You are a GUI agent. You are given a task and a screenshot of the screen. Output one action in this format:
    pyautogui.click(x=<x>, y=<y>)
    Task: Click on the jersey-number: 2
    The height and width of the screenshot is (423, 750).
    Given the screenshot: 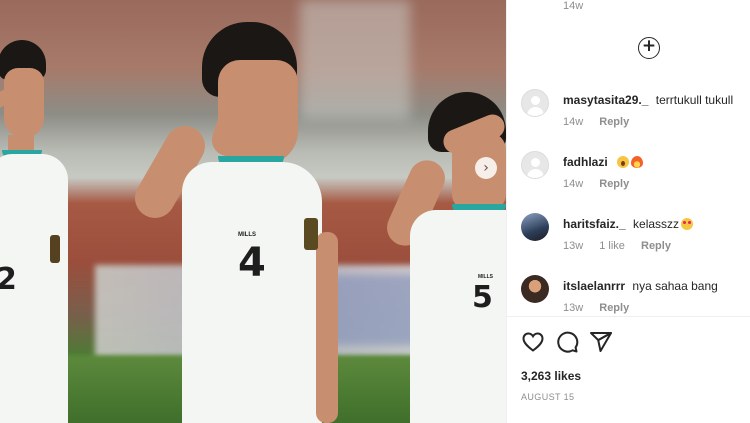 What is the action you would take?
    pyautogui.click(x=8, y=279)
    